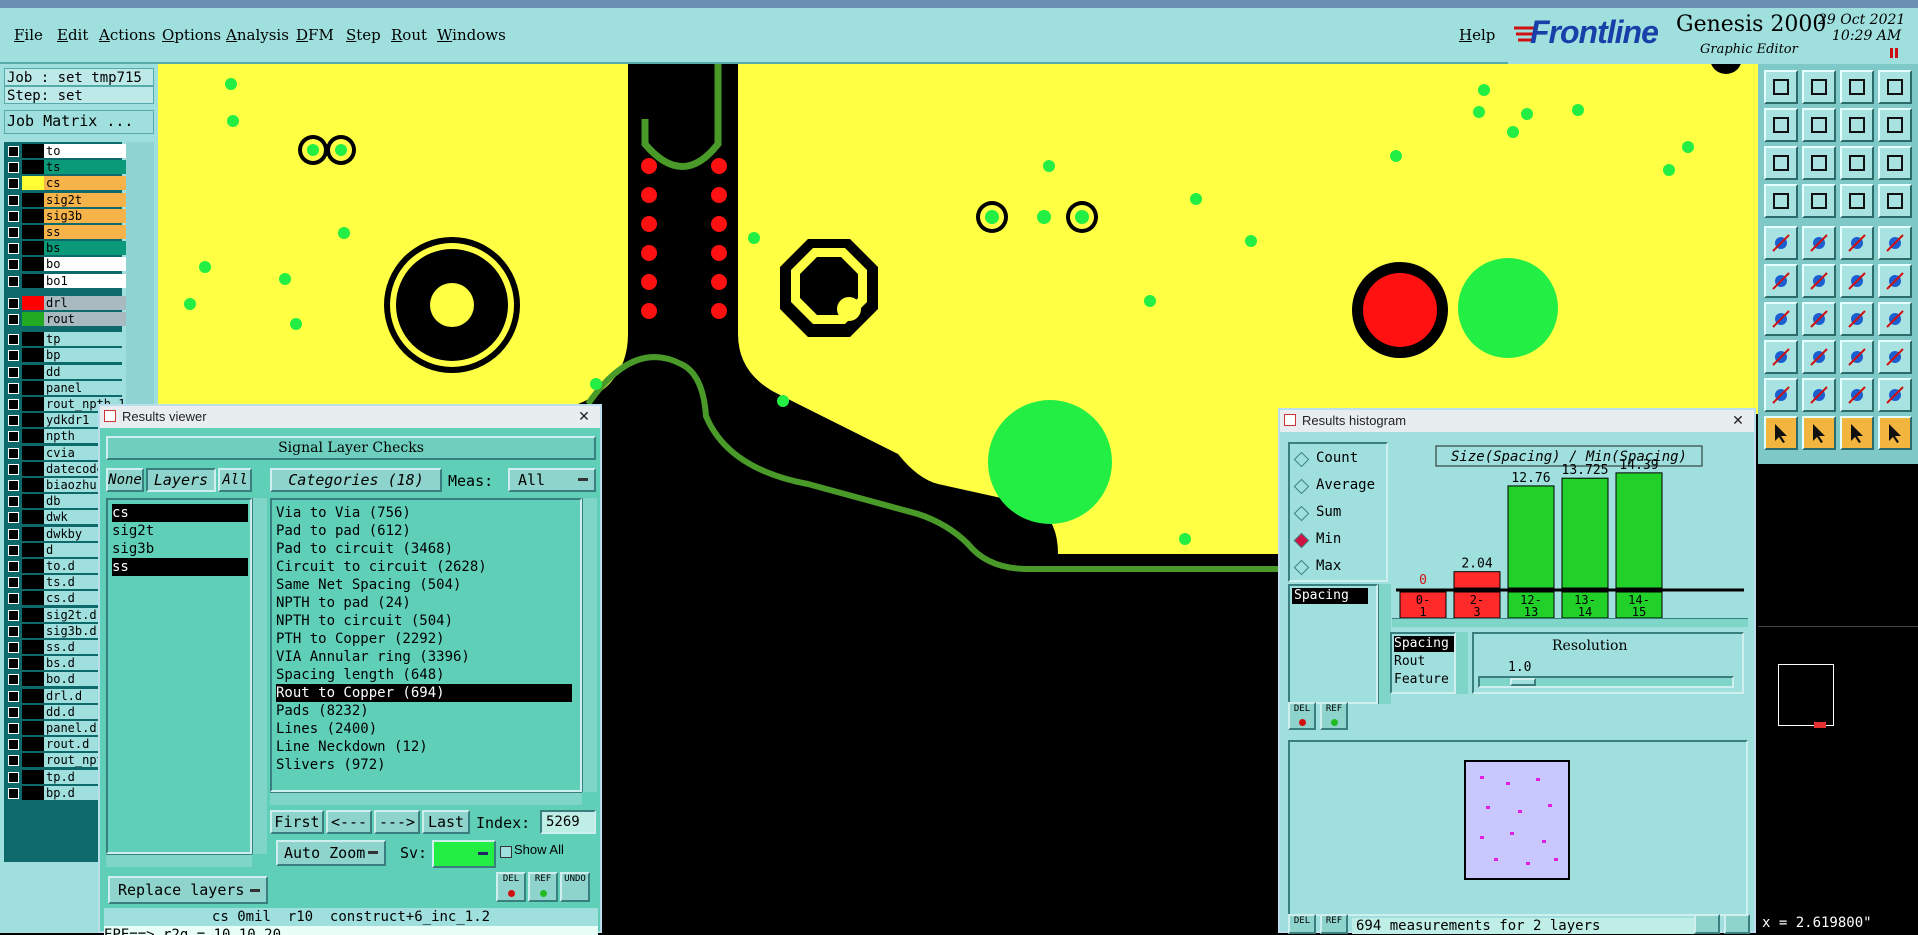 The width and height of the screenshot is (1918, 935). Describe the element at coordinates (257, 35) in the screenshot. I see `menu-analysis: Analysis` at that location.